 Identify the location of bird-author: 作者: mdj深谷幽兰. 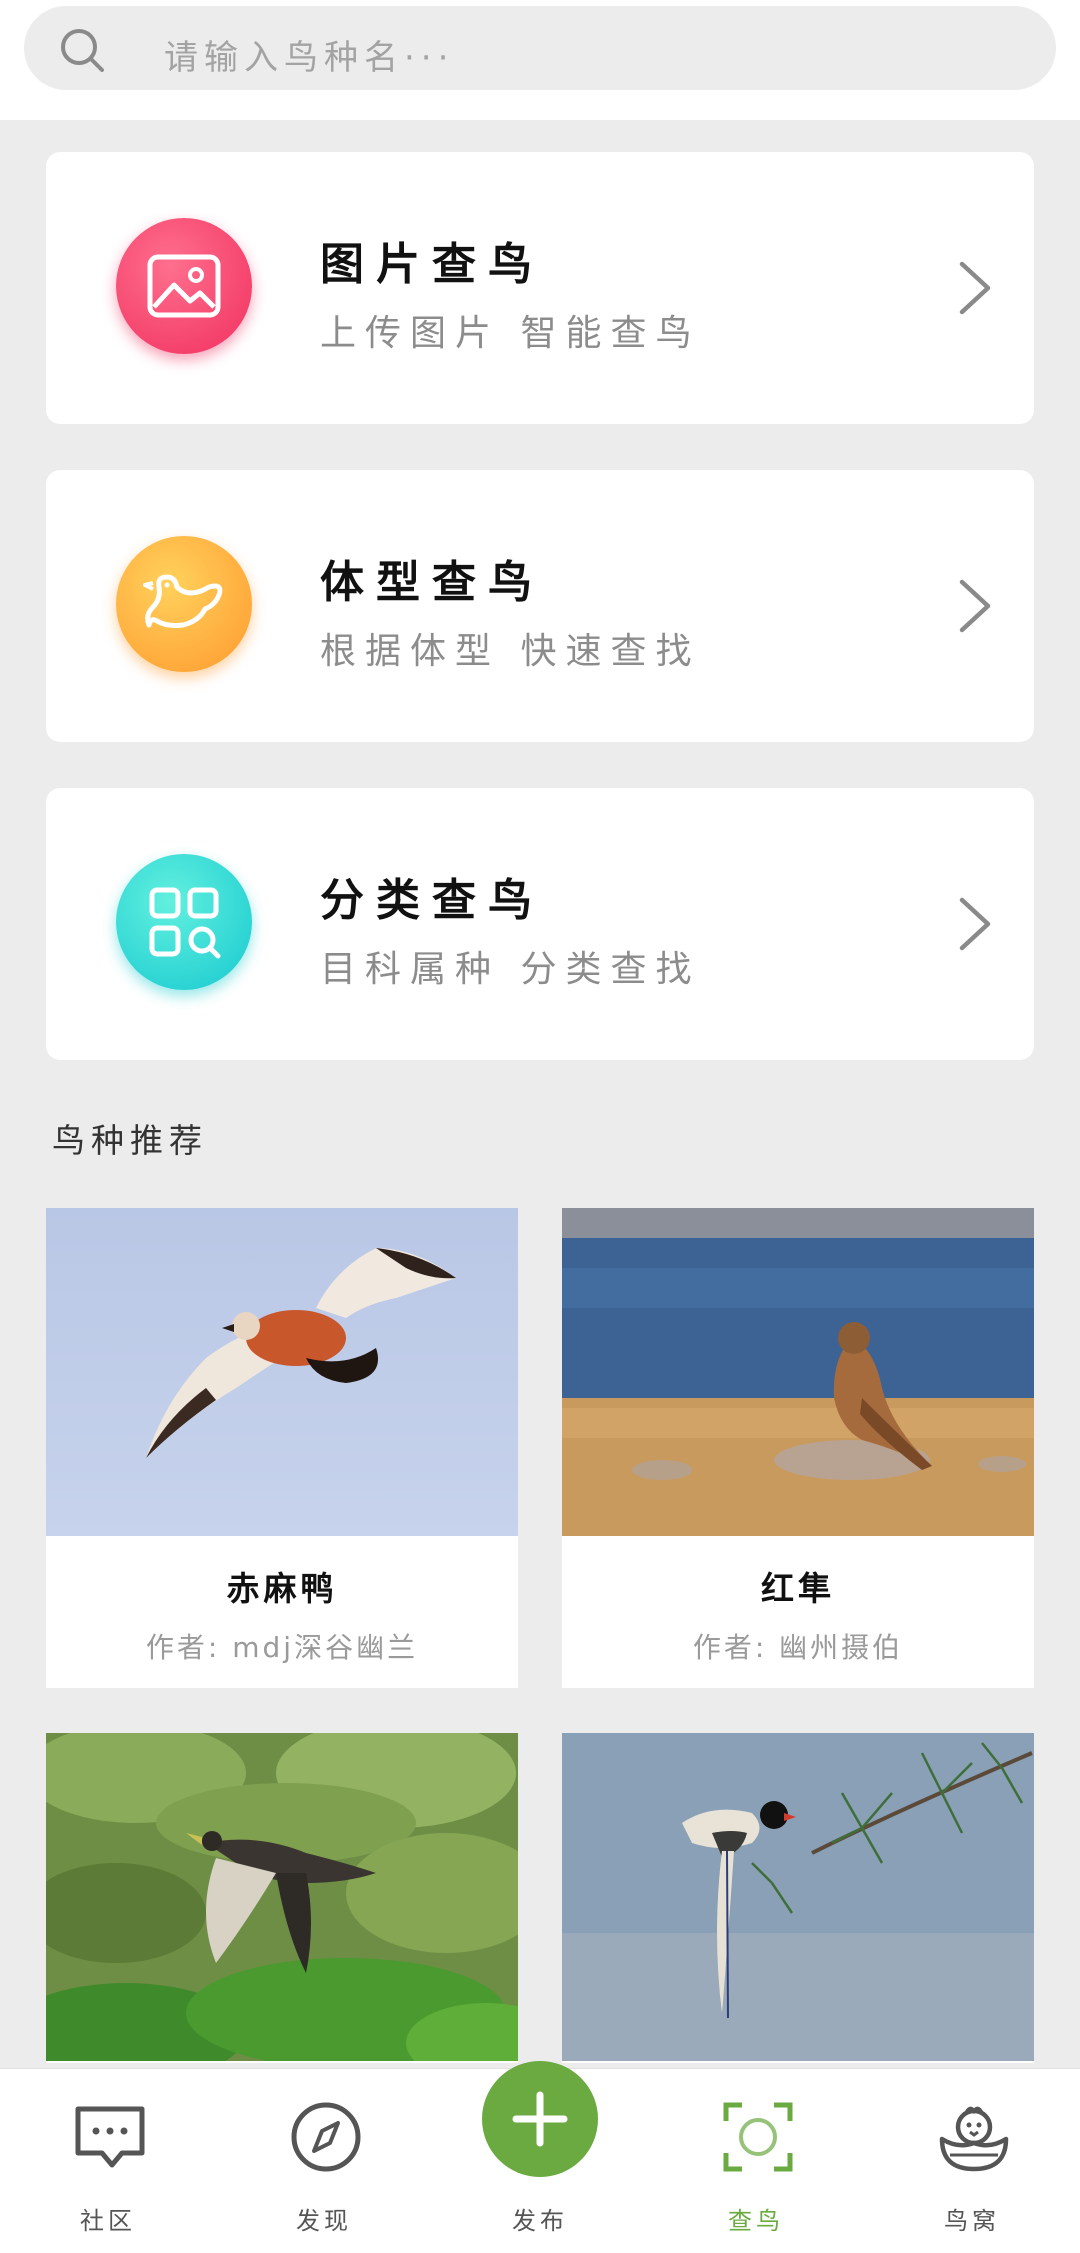
(282, 1647).